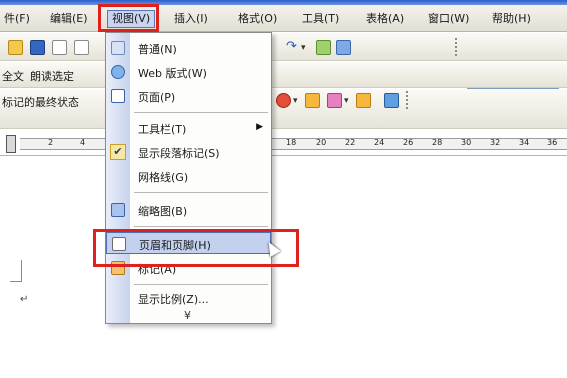 This screenshot has height=378, width=567. Describe the element at coordinates (283, 75) in the screenshot. I see `speech-toolbar: 全文 朗读选定` at that location.